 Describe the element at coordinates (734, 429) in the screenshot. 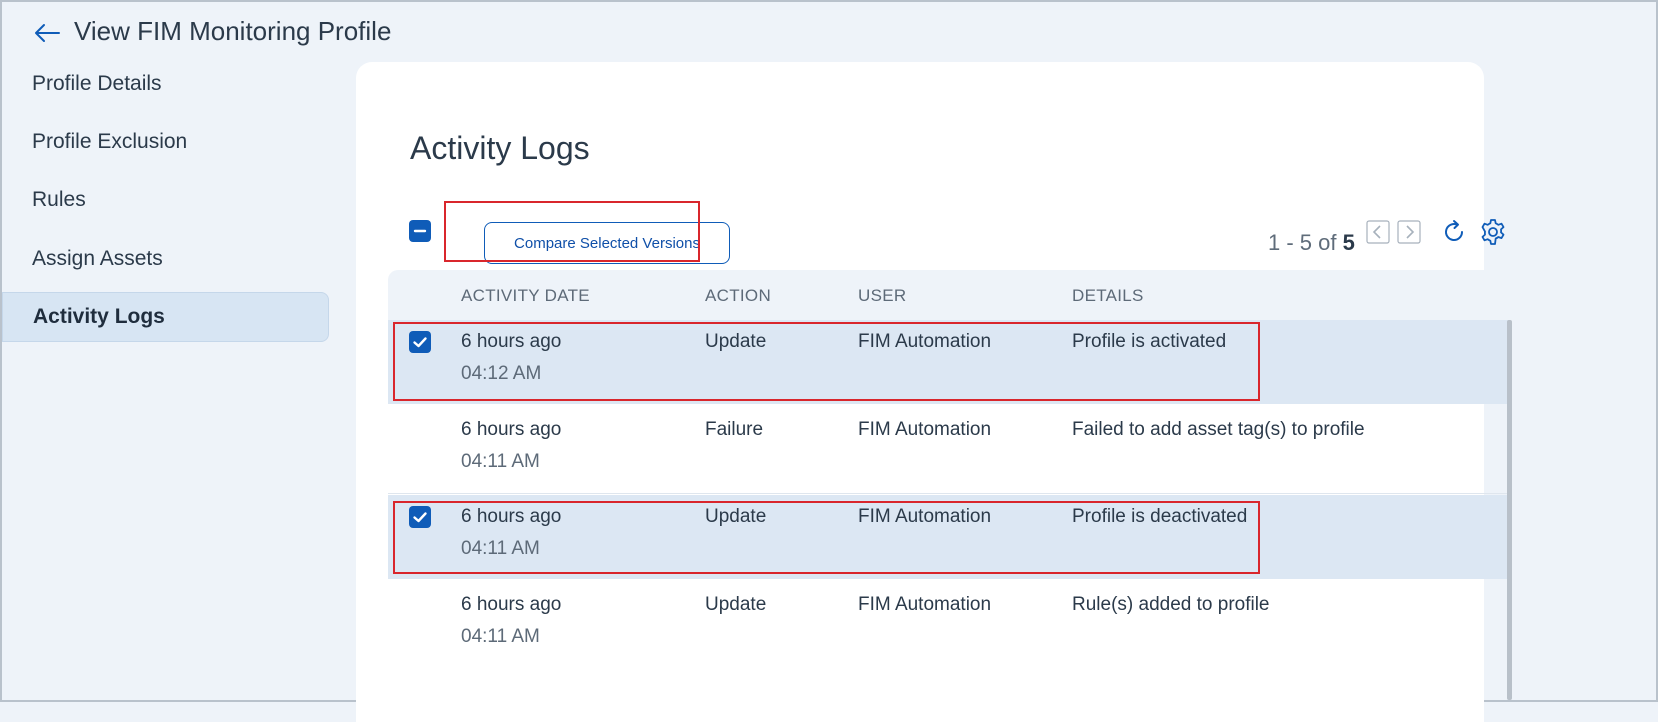

I see `action-cell: Failure` at that location.